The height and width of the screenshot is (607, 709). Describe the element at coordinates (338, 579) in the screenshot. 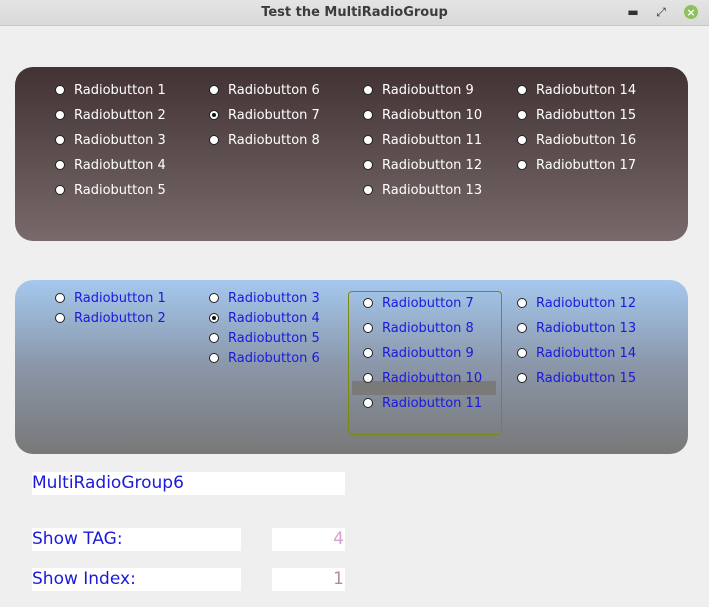

I see `index-value: 1` at that location.